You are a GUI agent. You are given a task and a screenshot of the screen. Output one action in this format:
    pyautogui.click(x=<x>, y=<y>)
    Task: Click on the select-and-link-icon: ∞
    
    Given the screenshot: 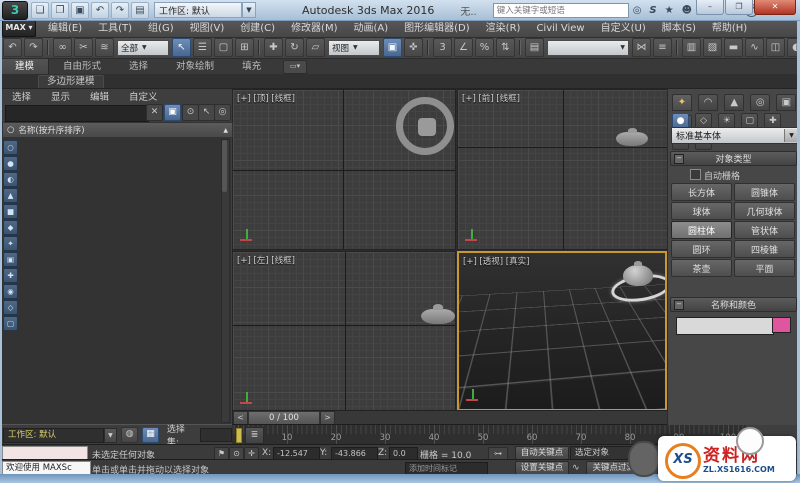 What is the action you would take?
    pyautogui.click(x=62, y=47)
    